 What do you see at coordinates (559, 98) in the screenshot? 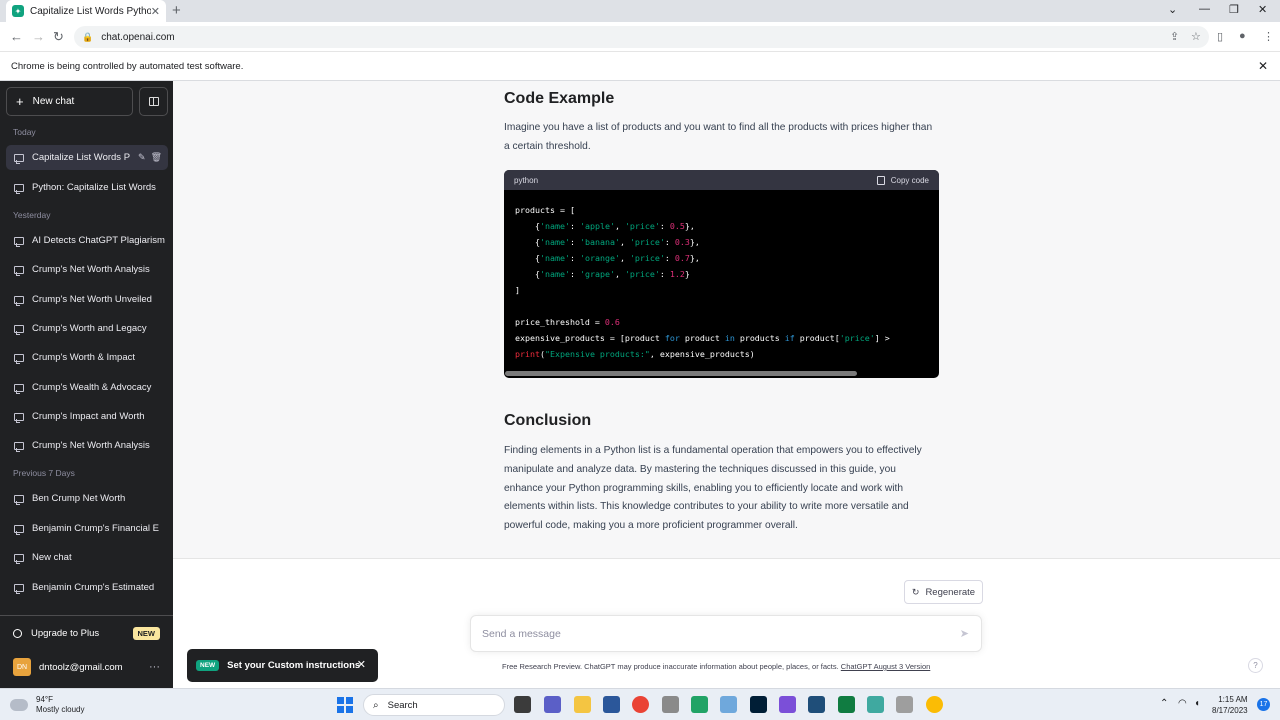
I see `code-example-heading: Code Example` at bounding box center [559, 98].